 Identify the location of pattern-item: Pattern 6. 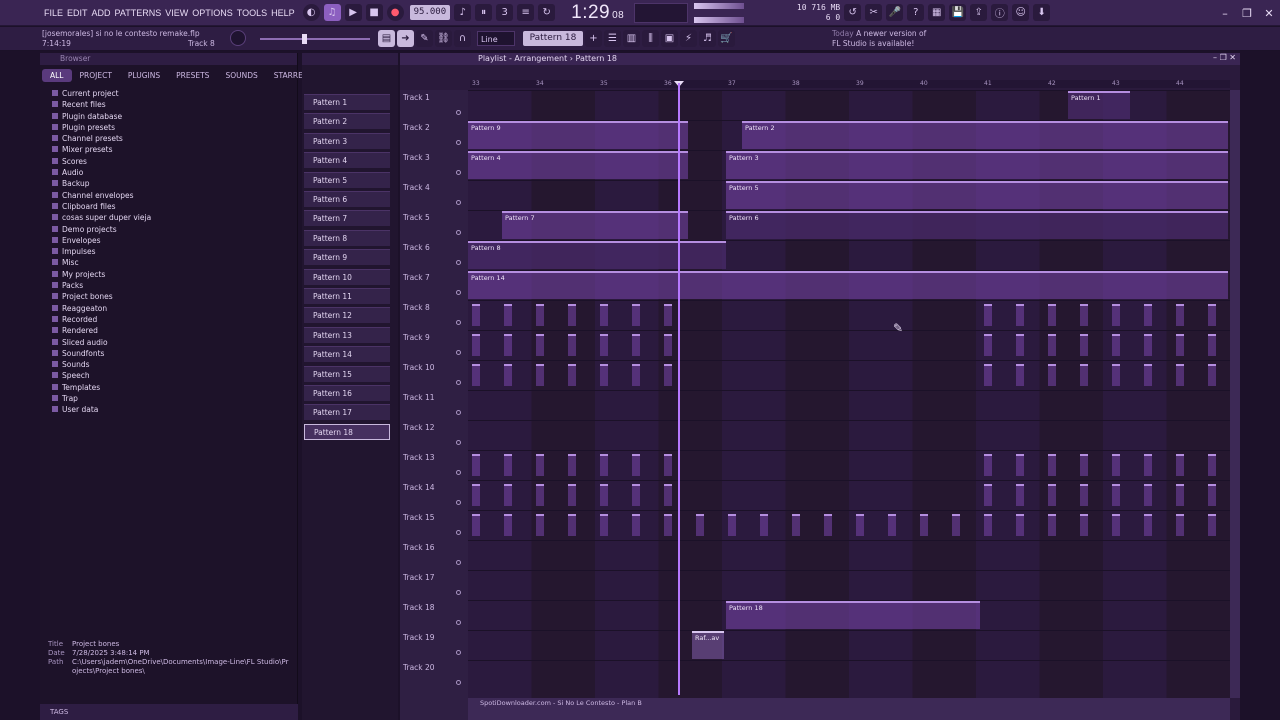
(347, 199).